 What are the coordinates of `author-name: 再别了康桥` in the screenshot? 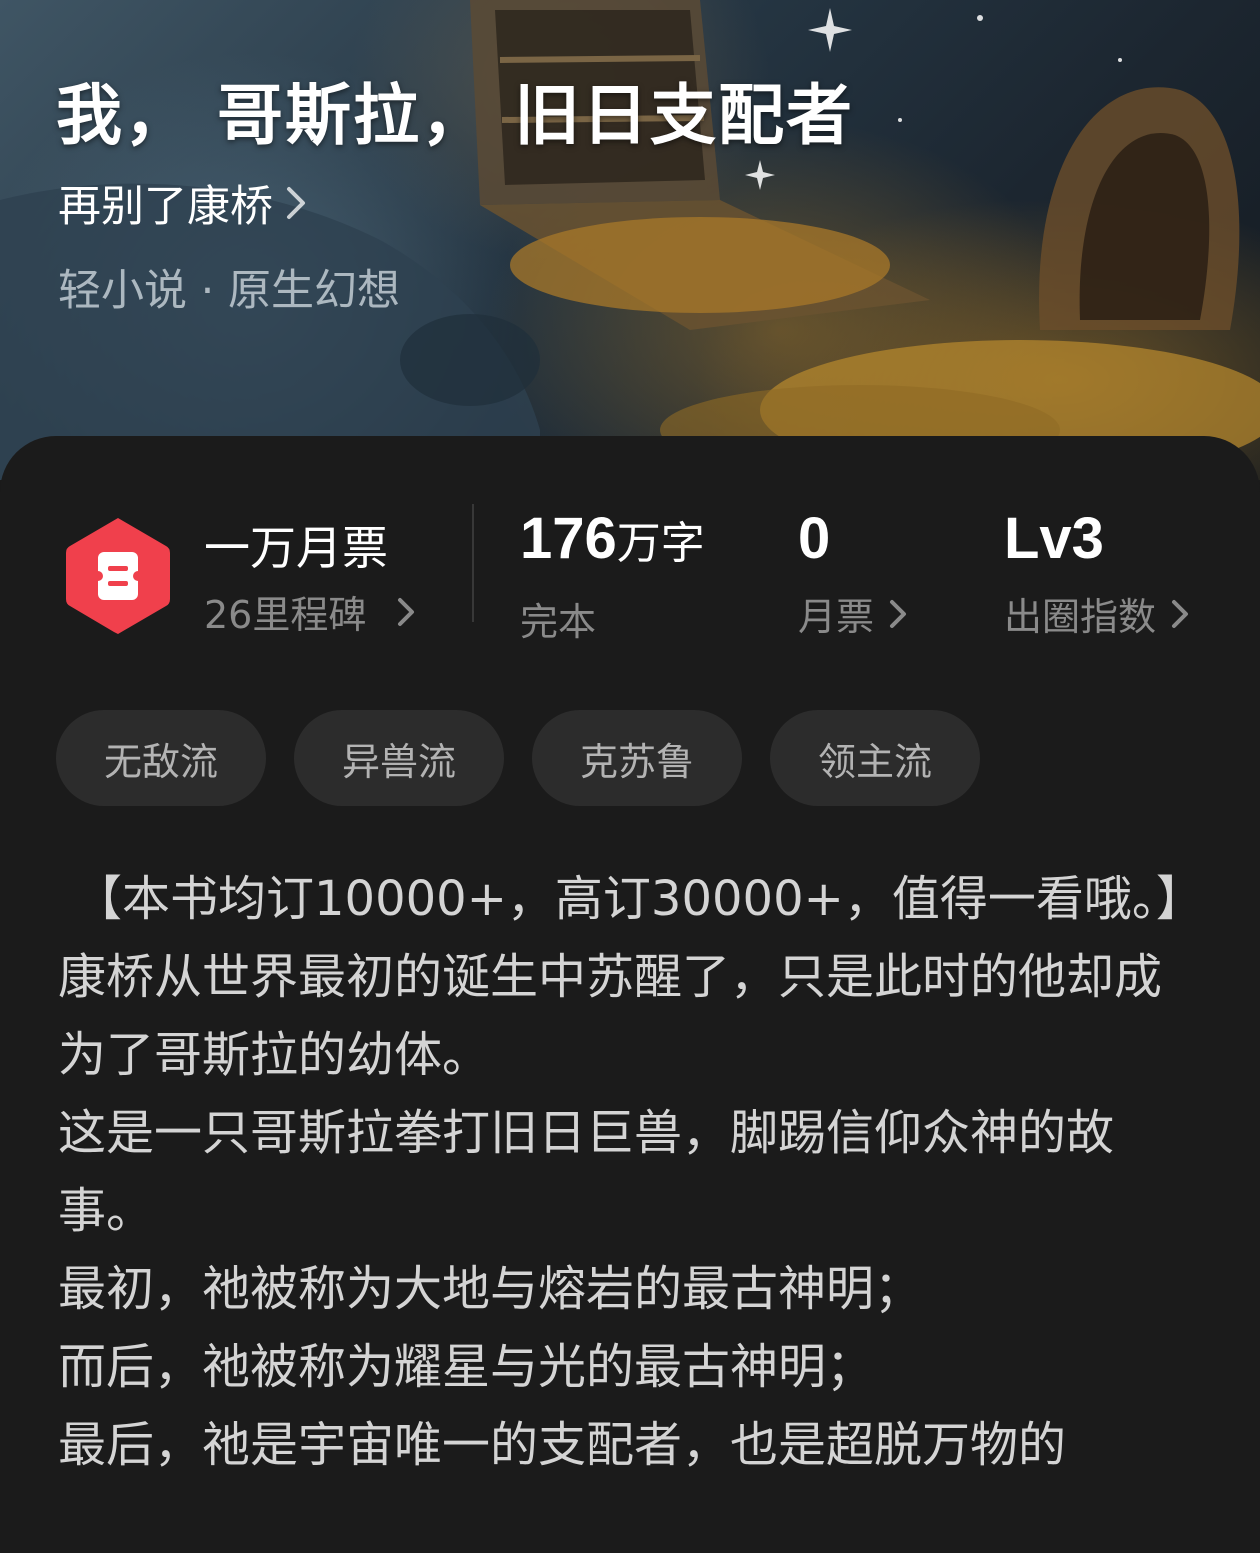 It's located at (165, 207).